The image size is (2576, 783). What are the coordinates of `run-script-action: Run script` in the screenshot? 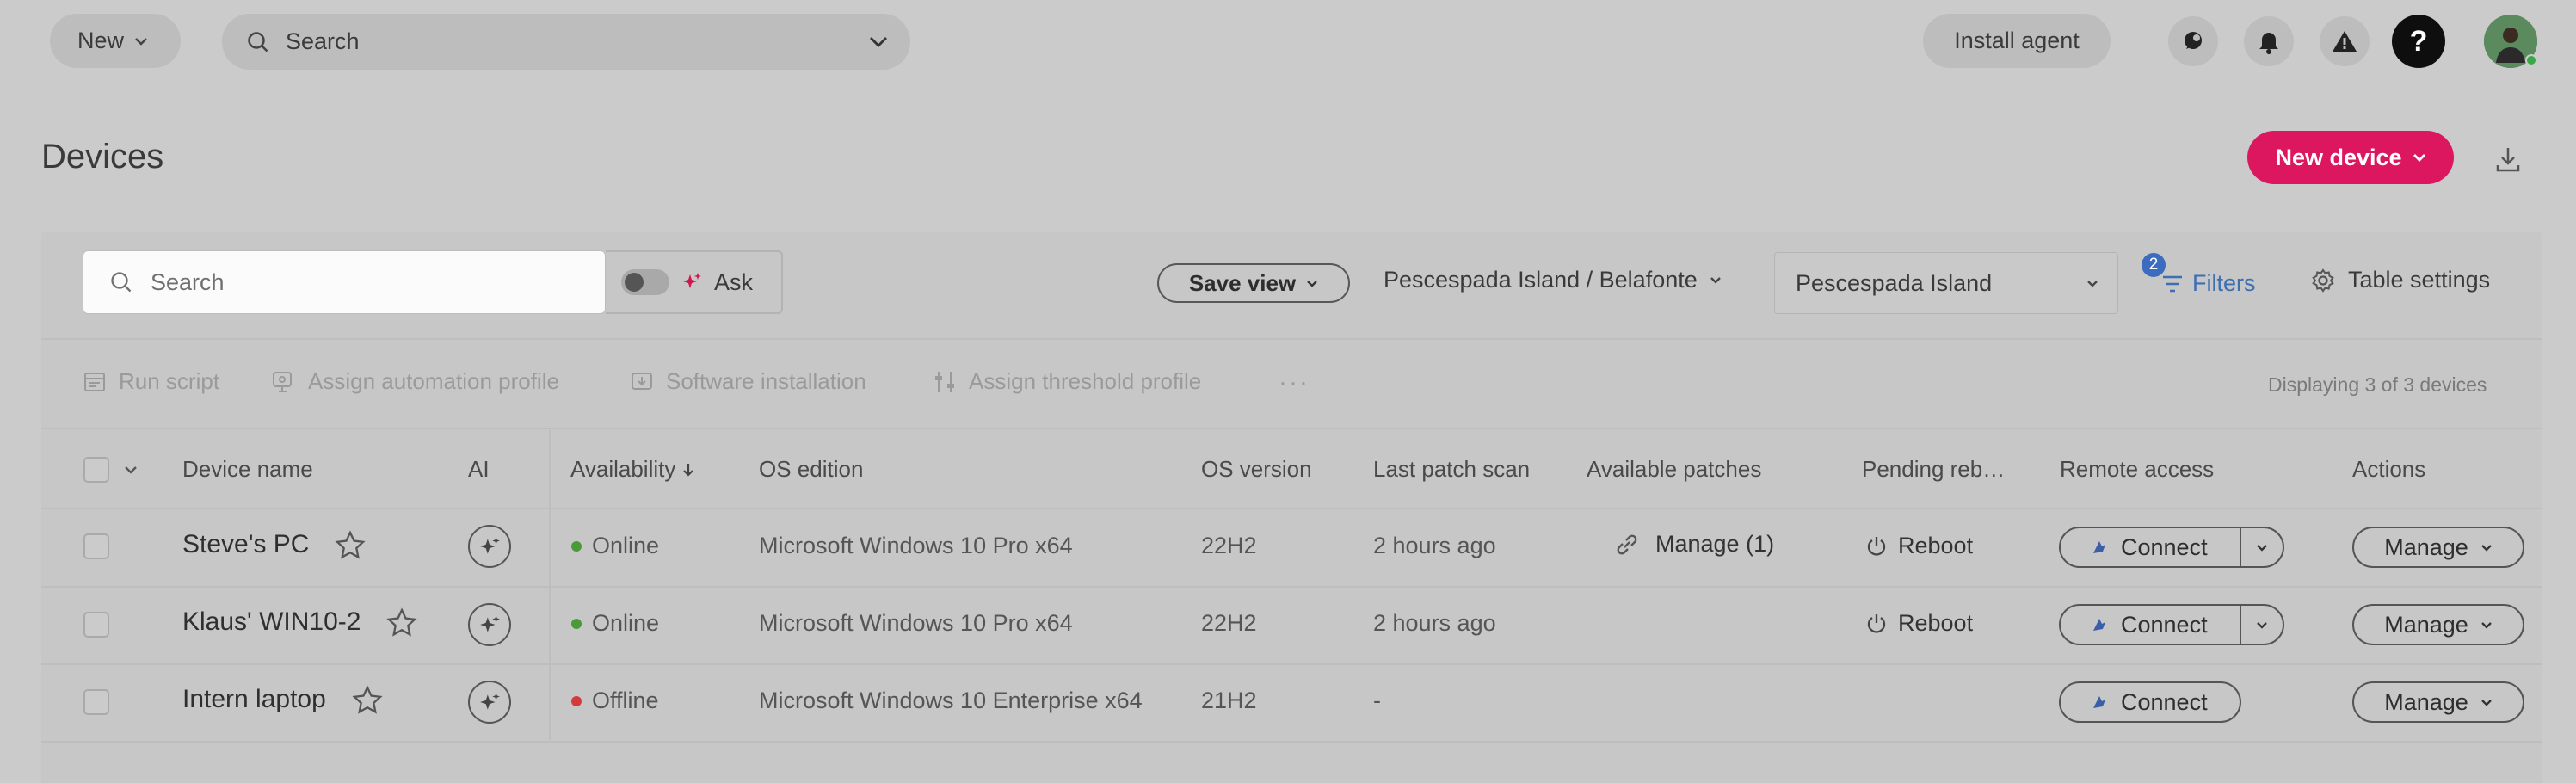 It's located at (151, 381).